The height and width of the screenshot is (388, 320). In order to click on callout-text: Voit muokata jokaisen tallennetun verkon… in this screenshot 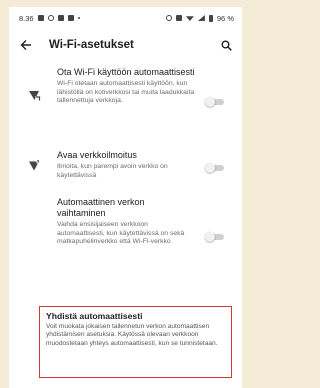, I will do `click(132, 335)`.